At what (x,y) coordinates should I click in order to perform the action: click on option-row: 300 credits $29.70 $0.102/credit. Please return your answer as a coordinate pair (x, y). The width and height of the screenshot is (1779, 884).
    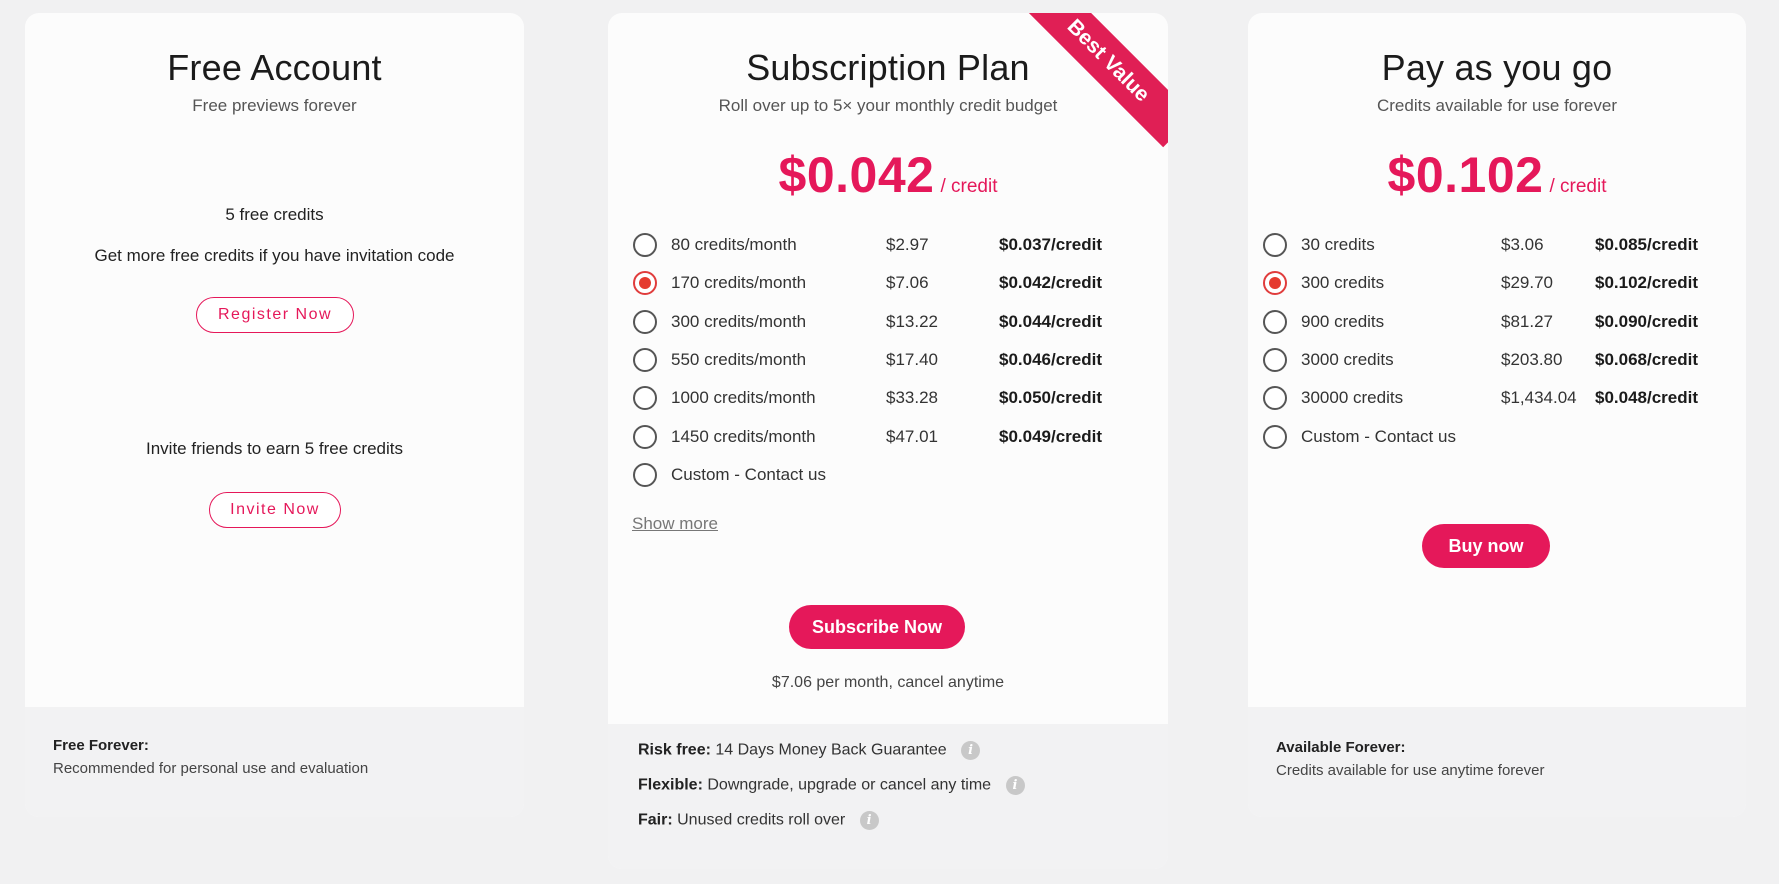
    Looking at the image, I should click on (1498, 283).